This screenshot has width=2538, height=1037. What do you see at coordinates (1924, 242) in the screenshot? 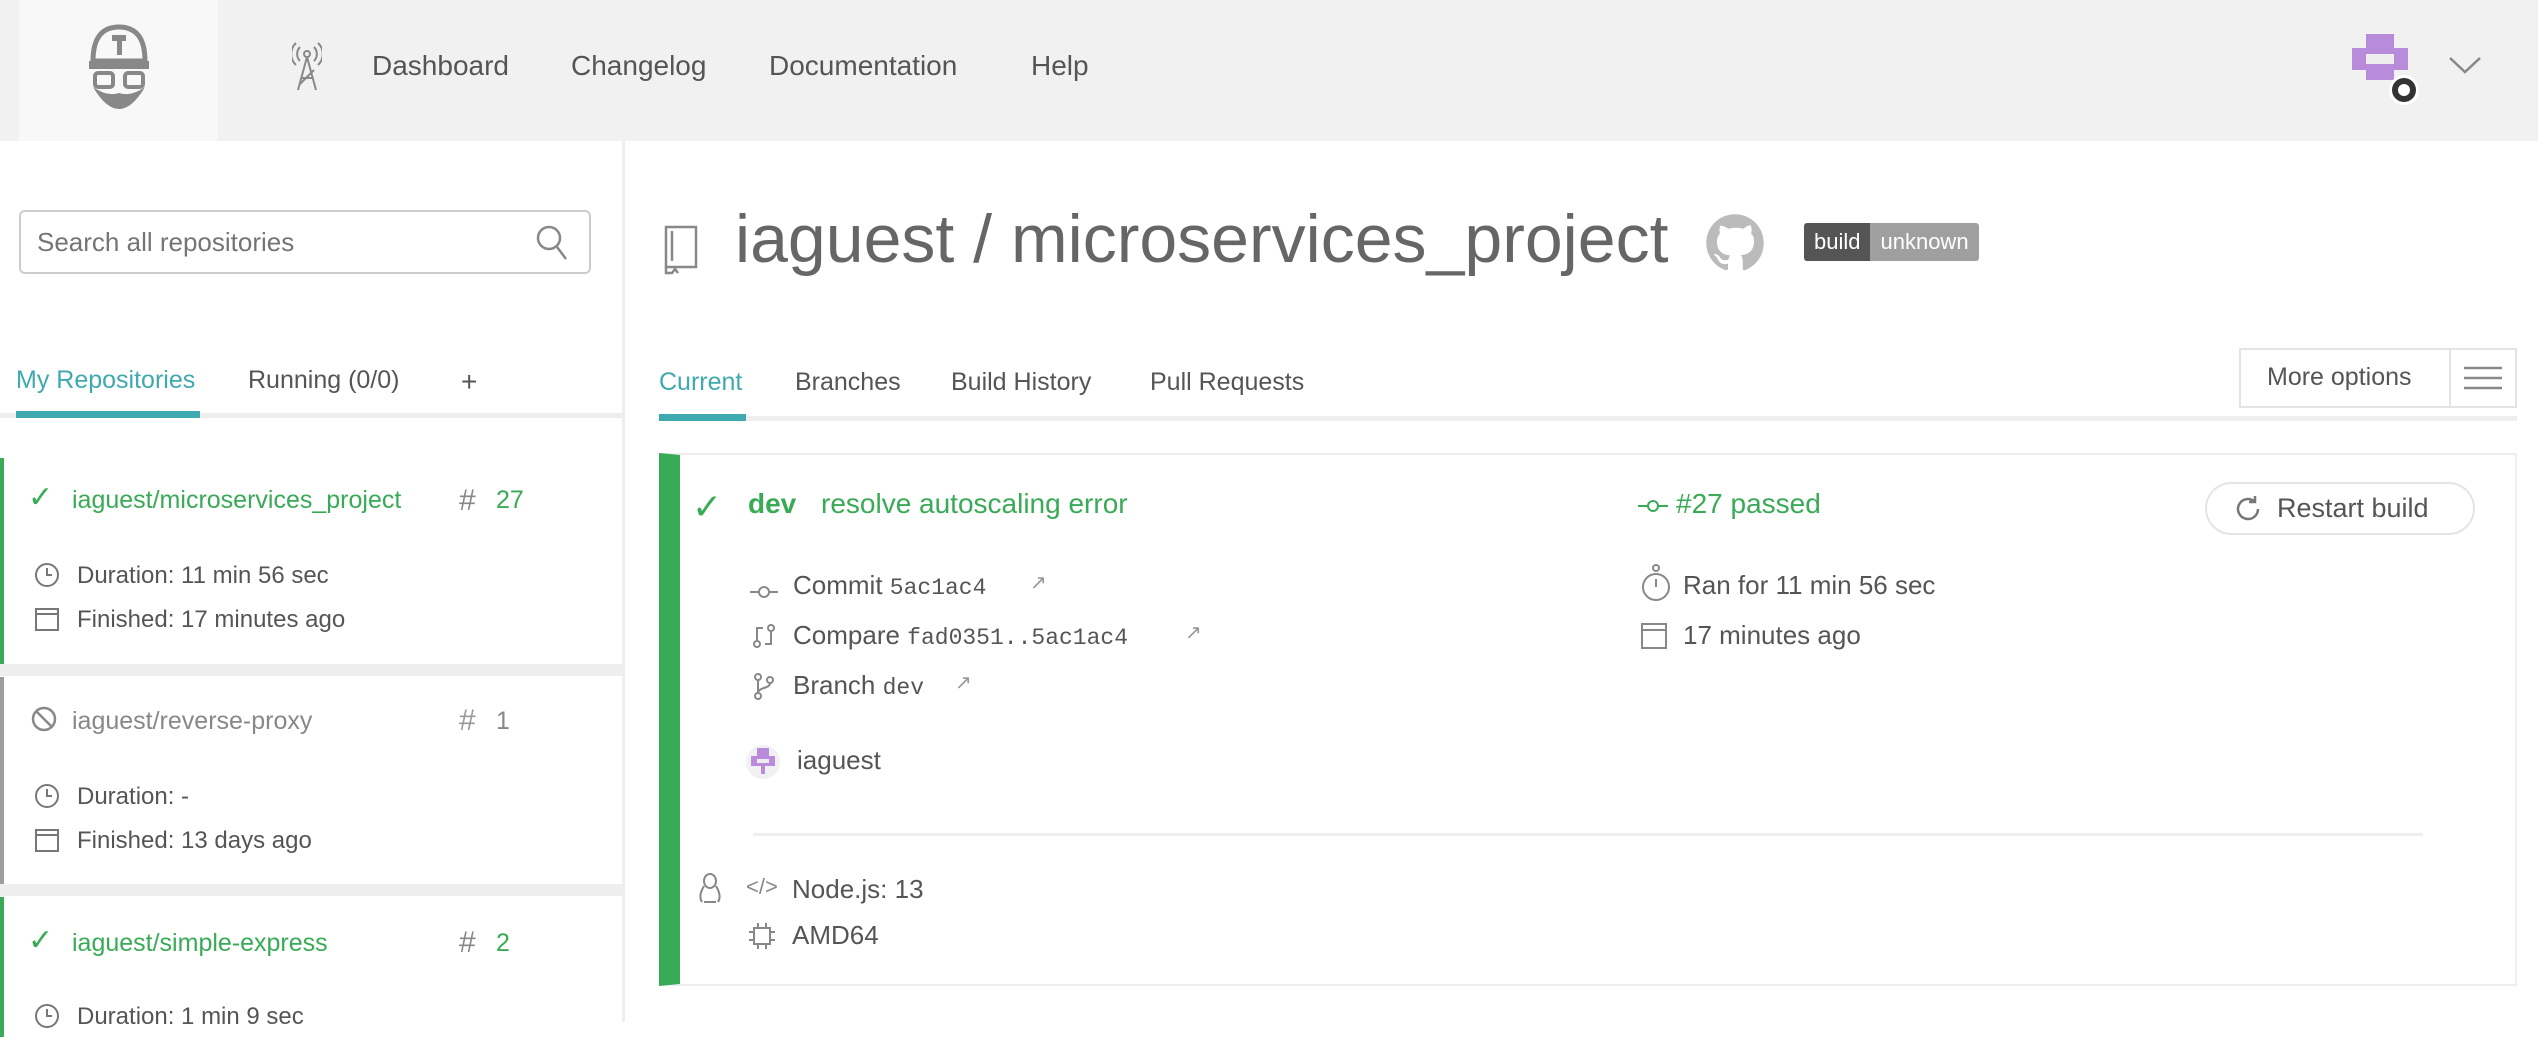
I see `badge-value: unknown` at bounding box center [1924, 242].